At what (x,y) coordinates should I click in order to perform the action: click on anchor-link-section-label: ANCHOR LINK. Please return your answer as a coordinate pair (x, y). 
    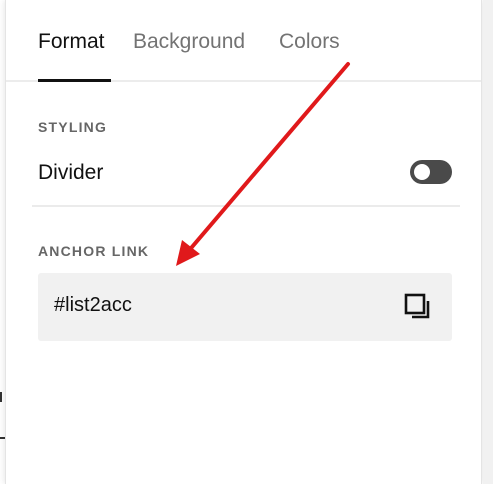
    Looking at the image, I should click on (94, 251).